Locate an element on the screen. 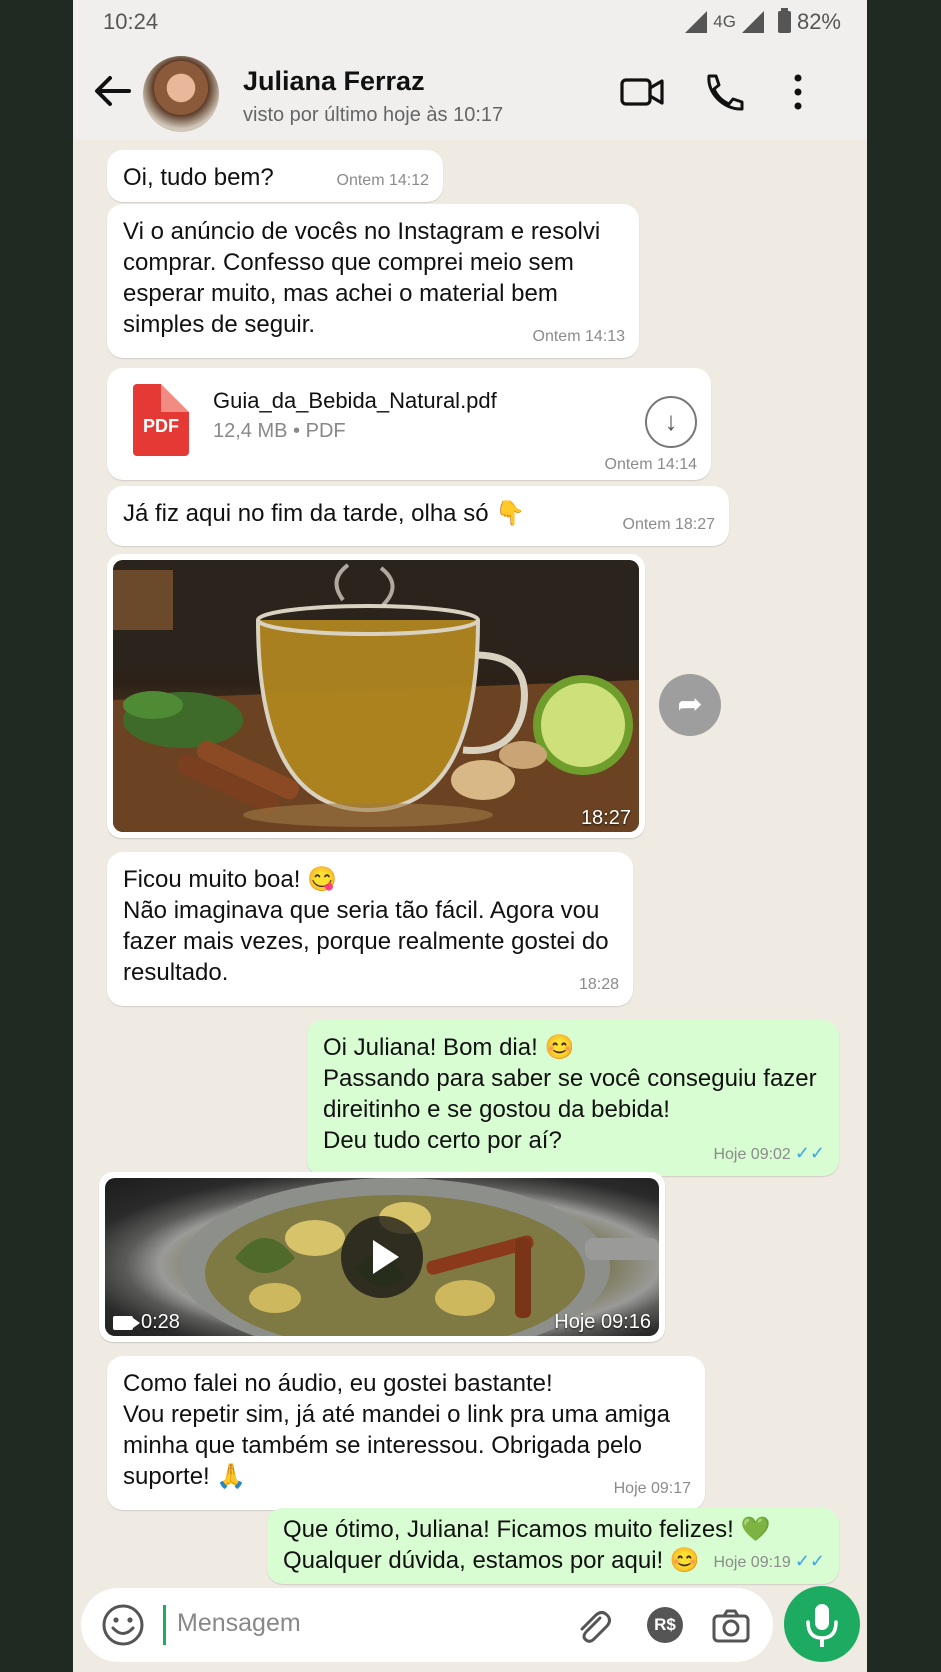  message-time: Ontem 14:14 is located at coordinates (651, 464).